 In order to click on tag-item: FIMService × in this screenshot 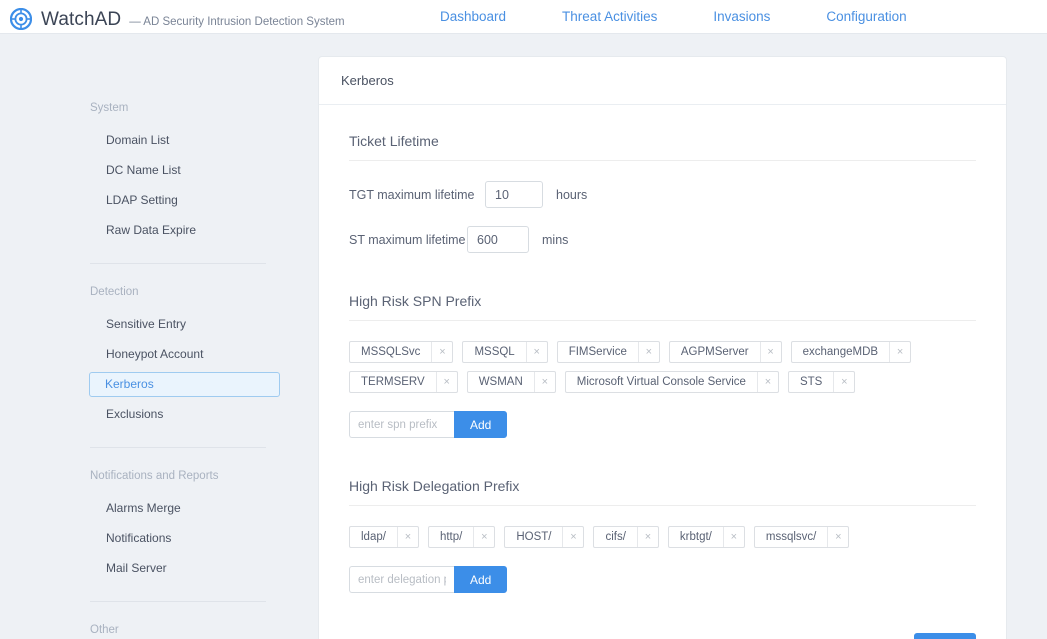, I will do `click(608, 352)`.